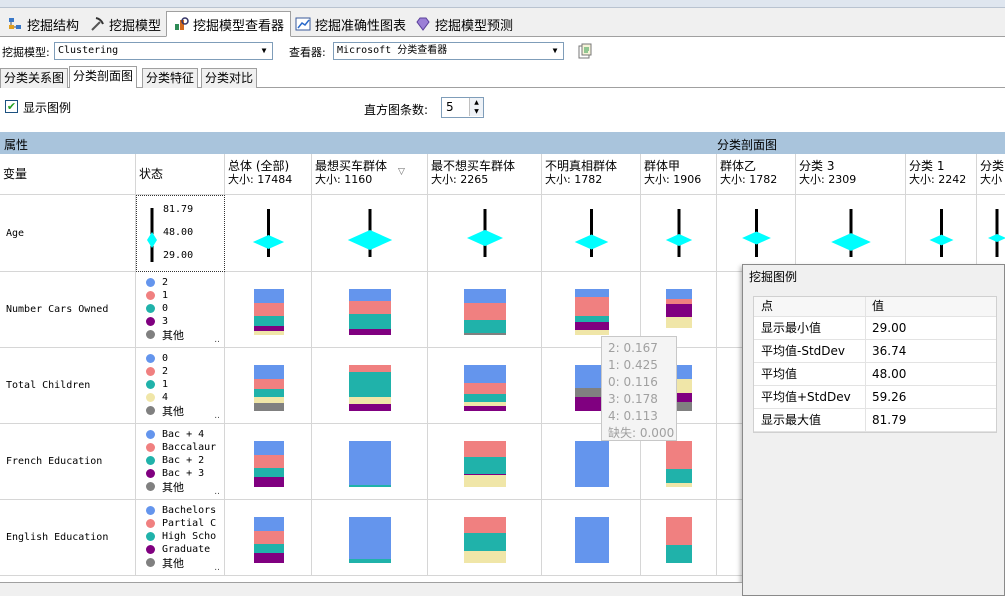  I want to click on variable-name: English Education, so click(68, 538).